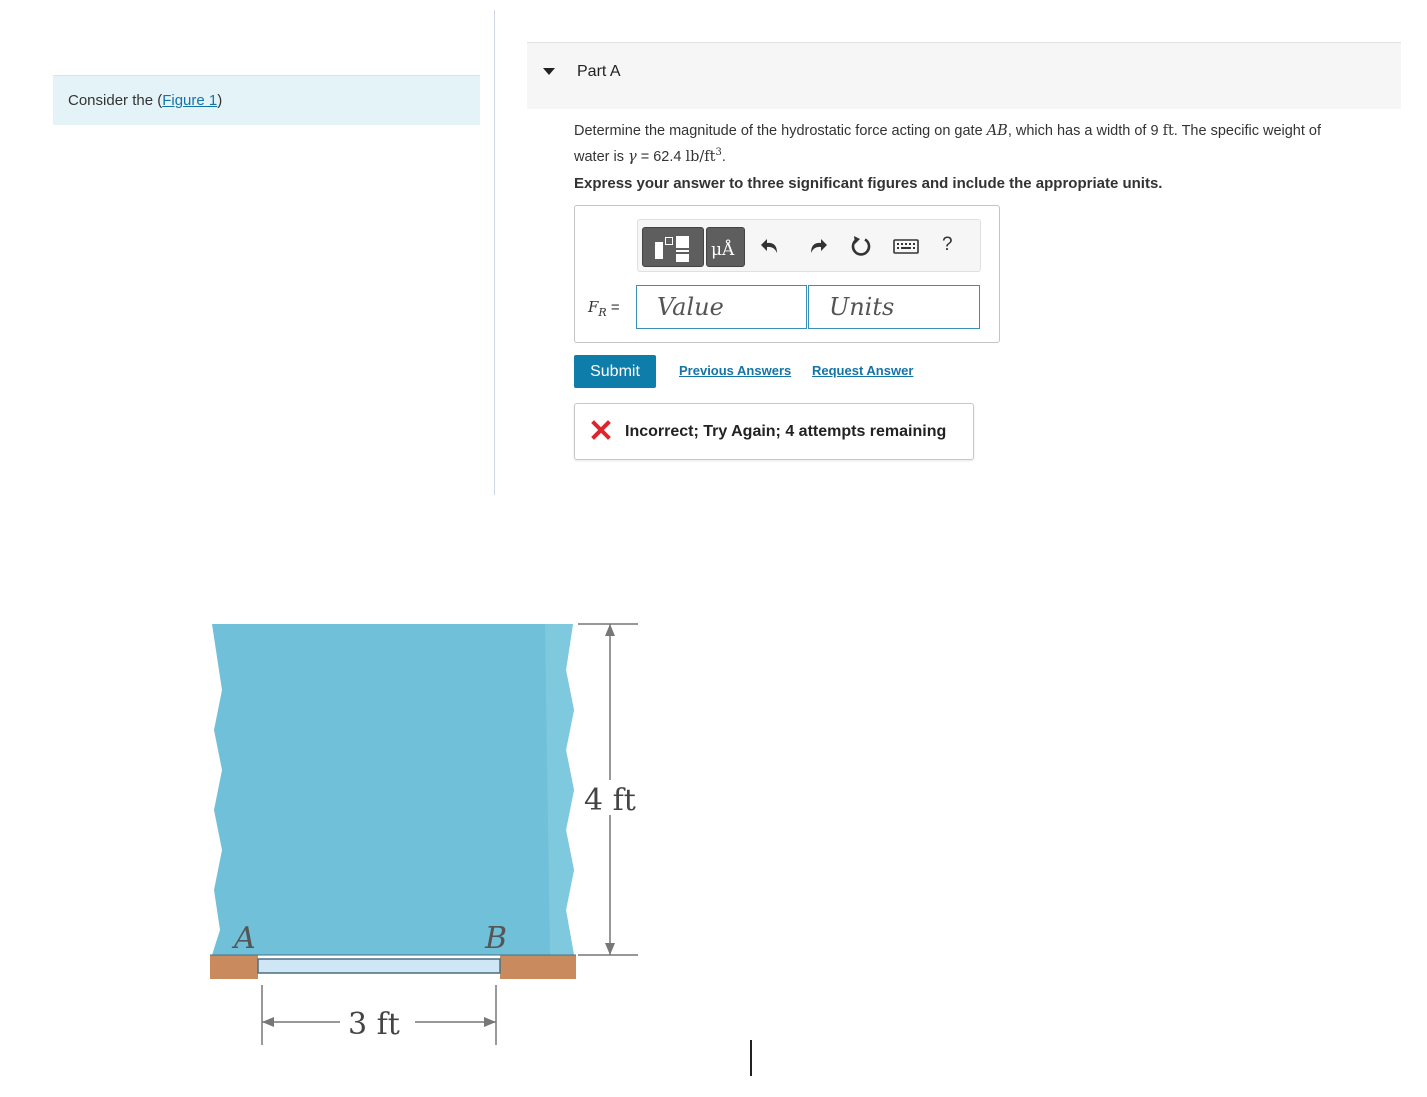  What do you see at coordinates (861, 246) in the screenshot?
I see `reset-icon` at bounding box center [861, 246].